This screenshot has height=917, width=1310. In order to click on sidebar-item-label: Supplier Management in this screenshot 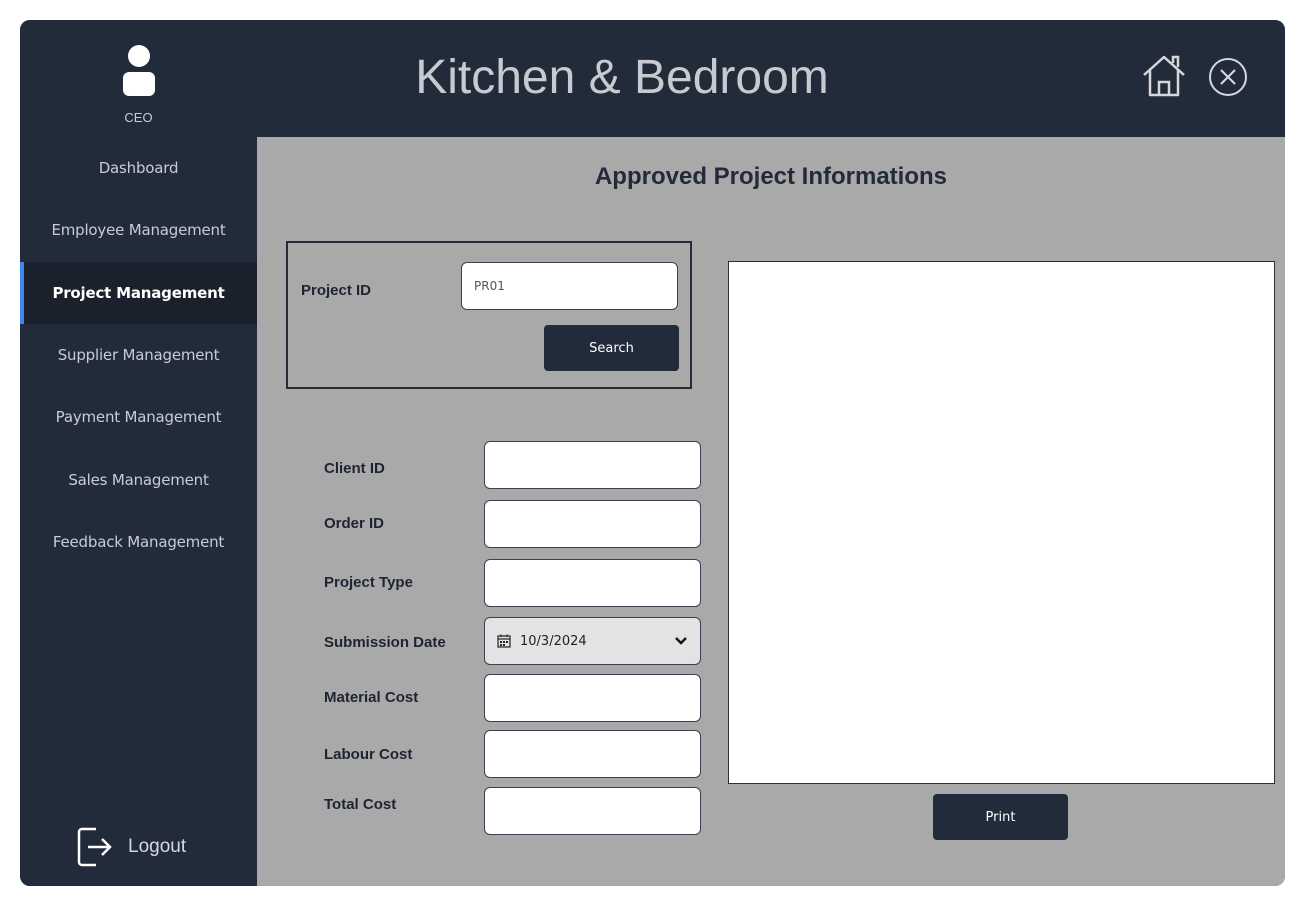, I will do `click(138, 355)`.